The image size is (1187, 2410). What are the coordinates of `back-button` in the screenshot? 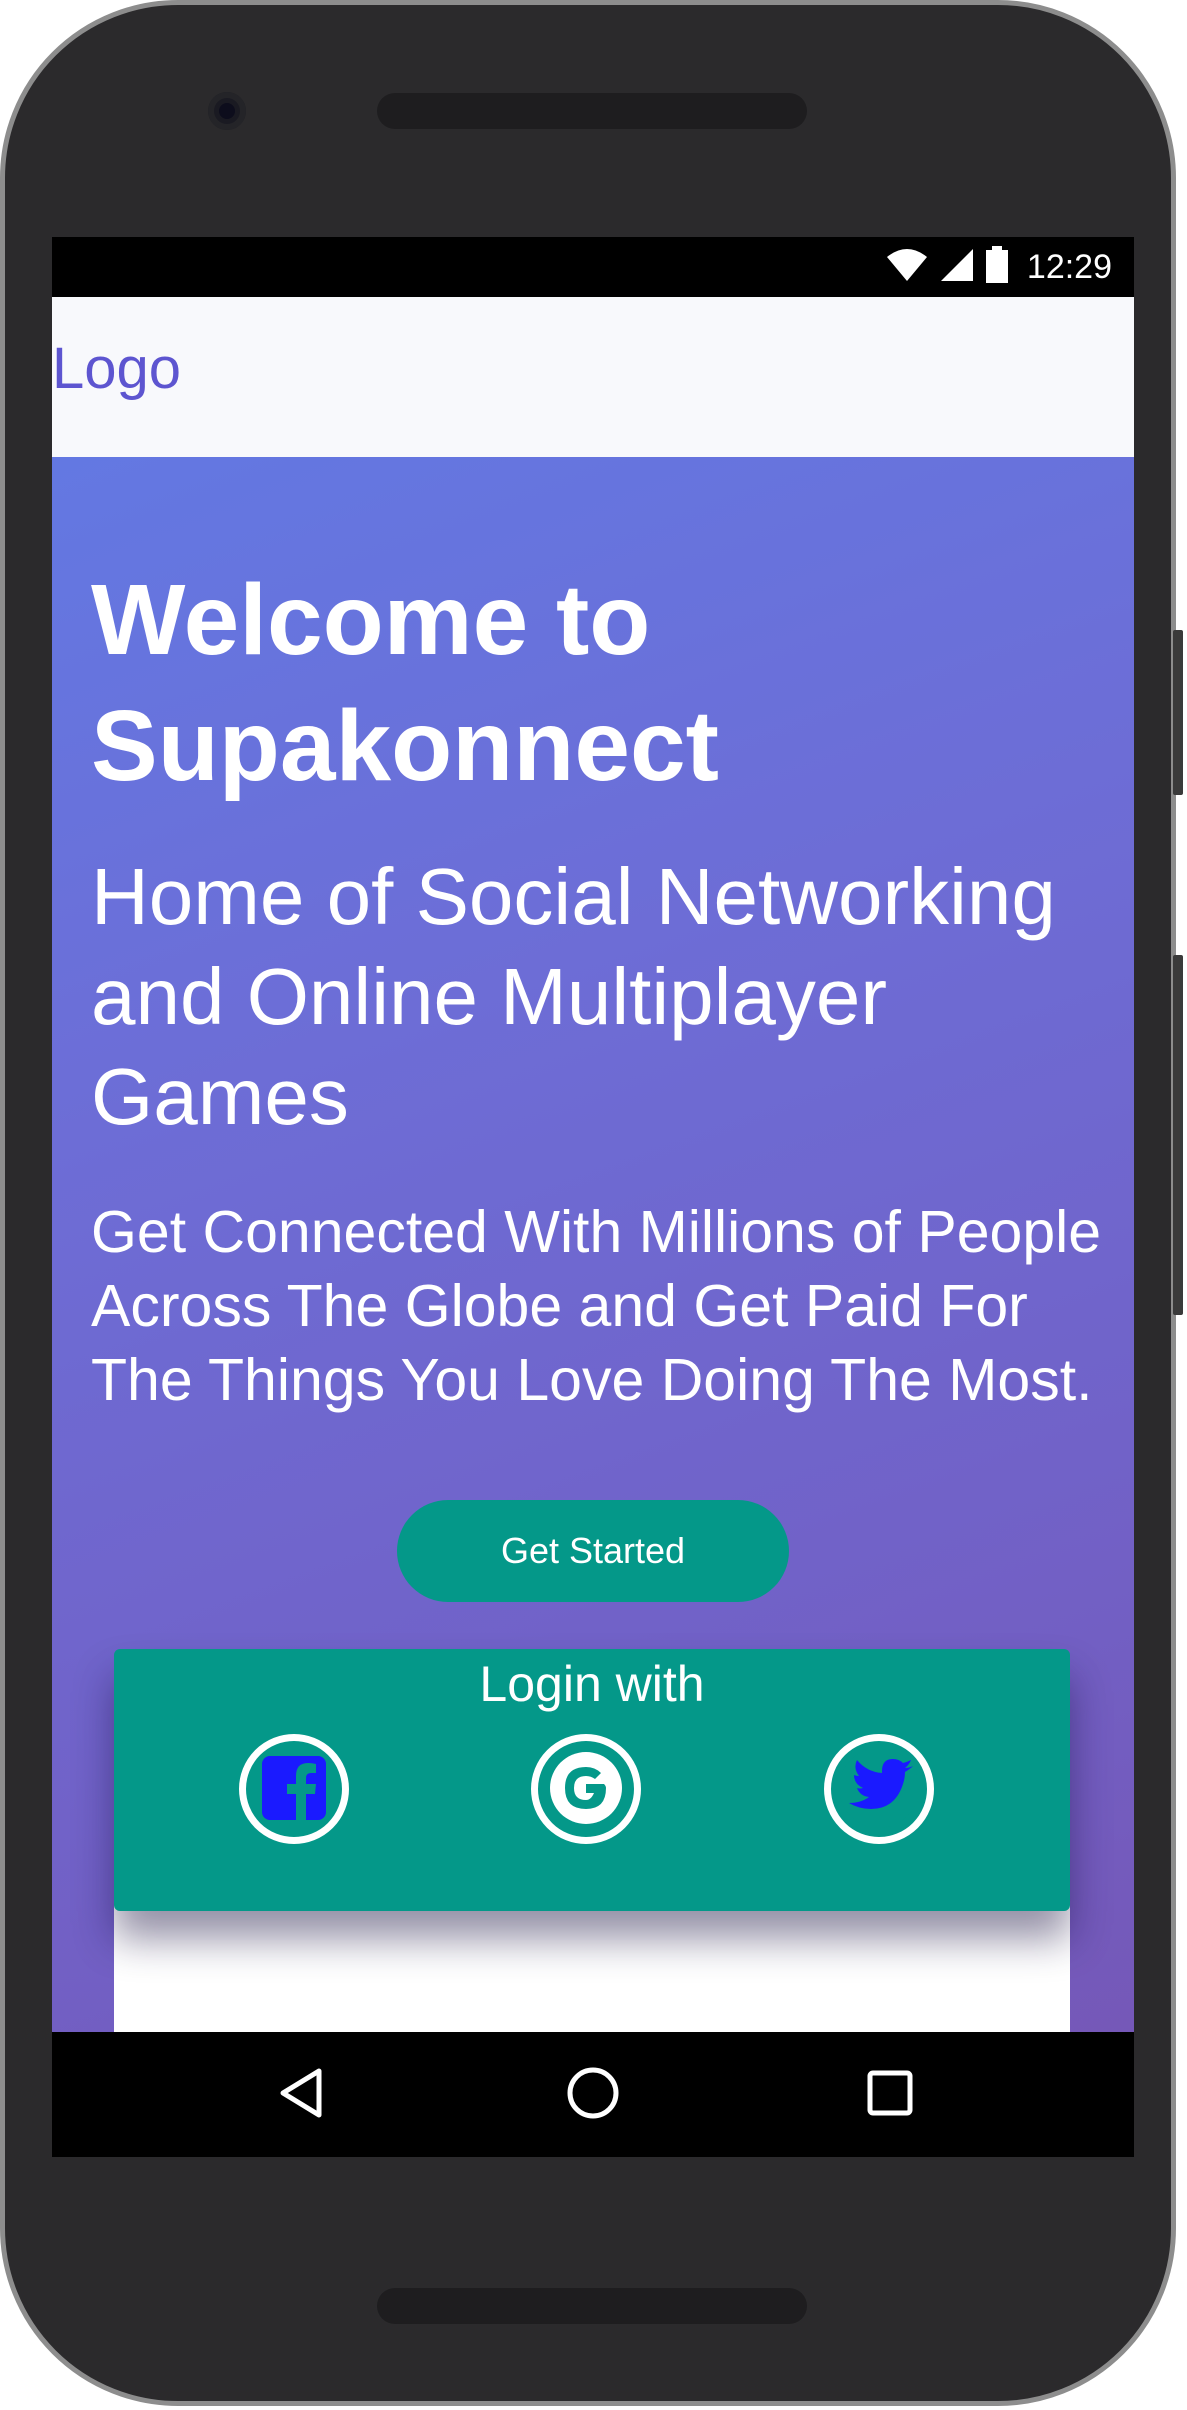 It's located at (302, 2095).